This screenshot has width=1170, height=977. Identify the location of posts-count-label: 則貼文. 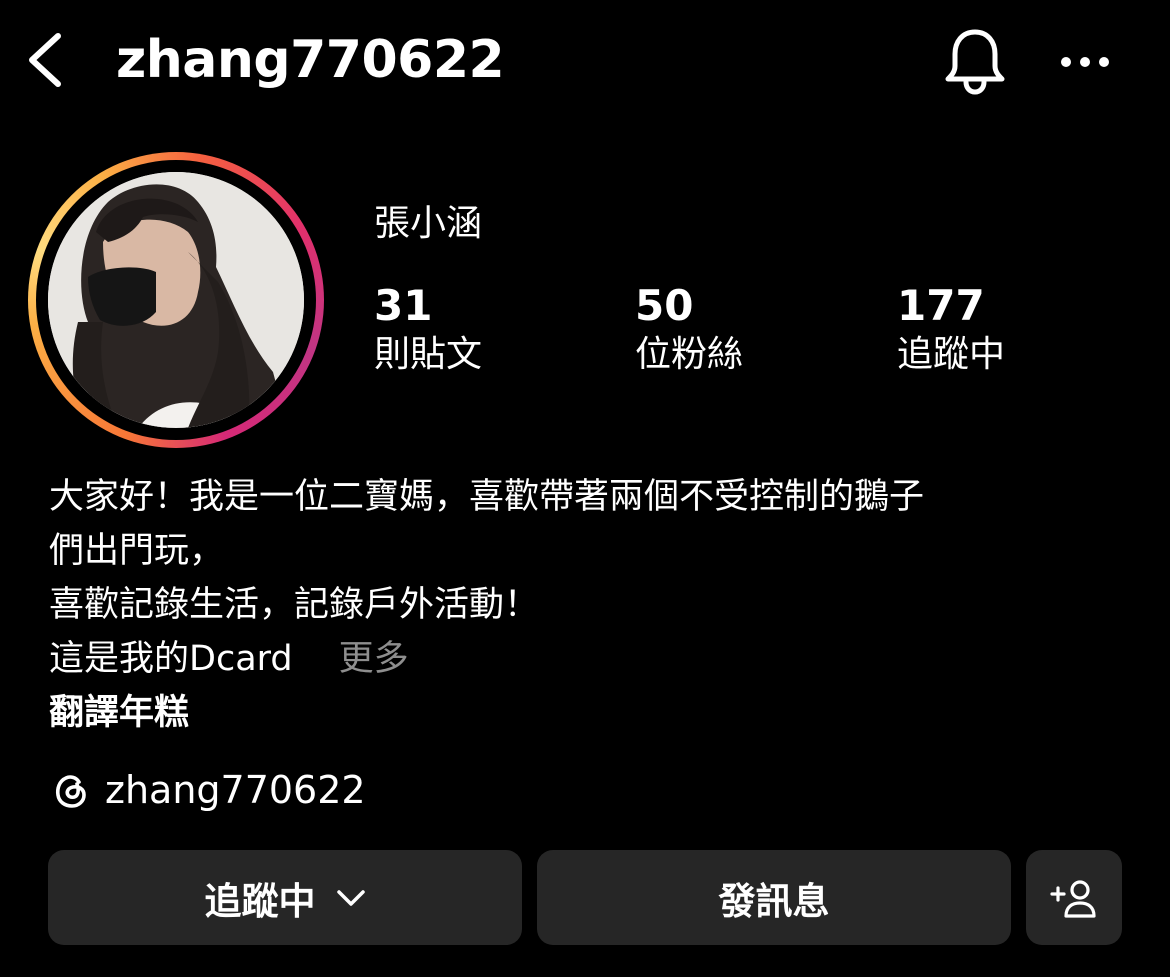
(428, 354).